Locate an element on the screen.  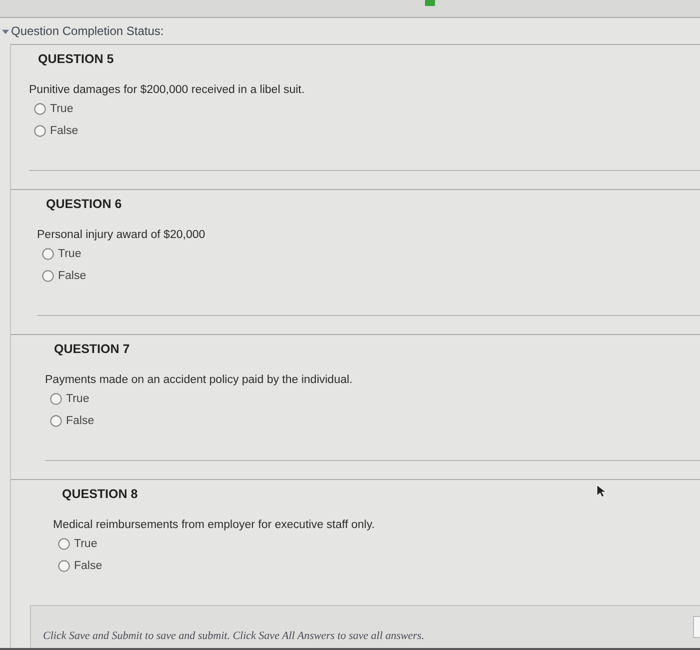
question-title: QUESTION 5 is located at coordinates (76, 59).